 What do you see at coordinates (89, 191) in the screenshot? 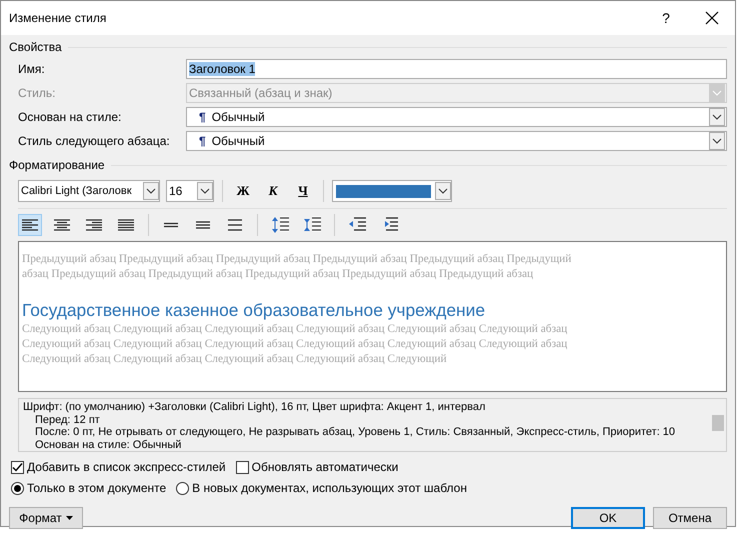
I see `font-dropdown: Calibri Light (Заголовк` at bounding box center [89, 191].